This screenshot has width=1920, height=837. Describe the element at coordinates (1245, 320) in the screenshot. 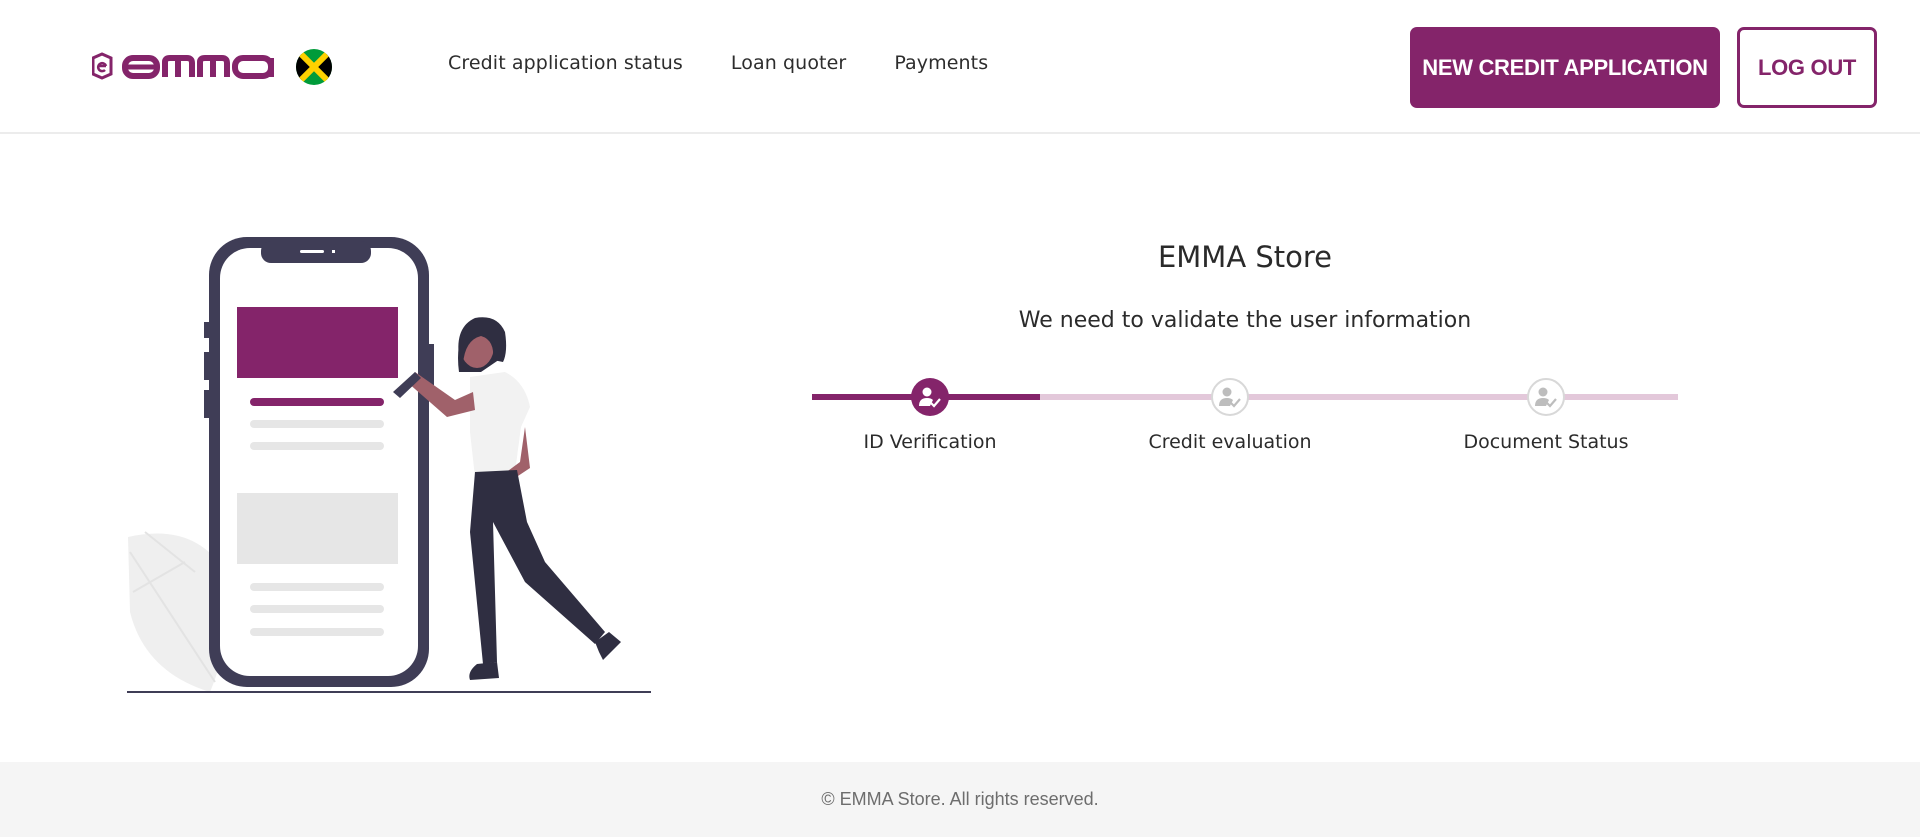

I see `validation-message: We need to validate the user information` at that location.